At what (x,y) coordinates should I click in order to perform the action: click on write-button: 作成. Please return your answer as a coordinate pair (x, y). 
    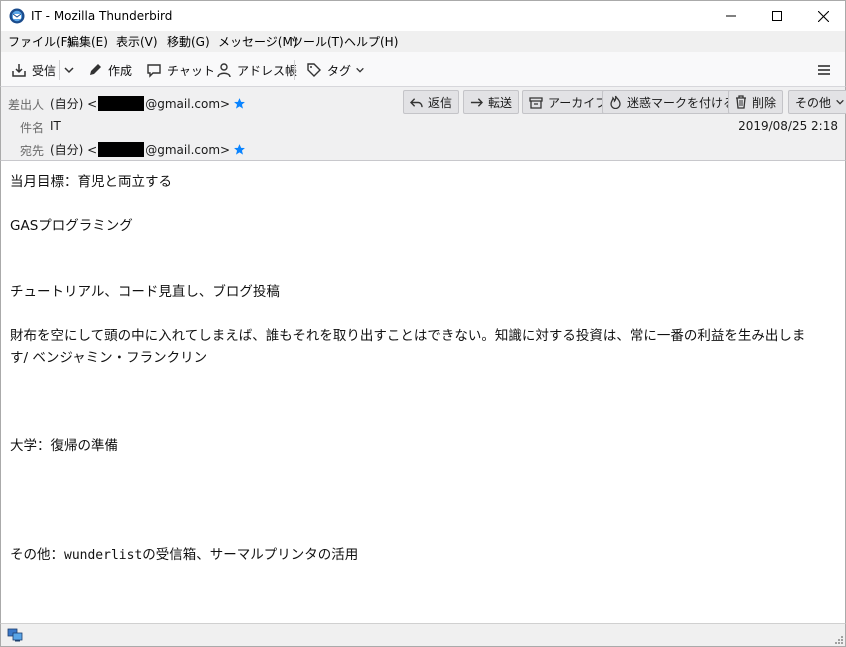
    Looking at the image, I should click on (109, 70).